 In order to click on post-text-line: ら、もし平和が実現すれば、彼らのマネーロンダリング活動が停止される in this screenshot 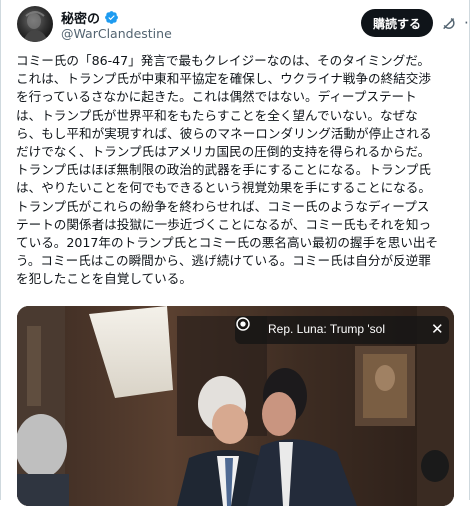, I will do `click(224, 133)`.